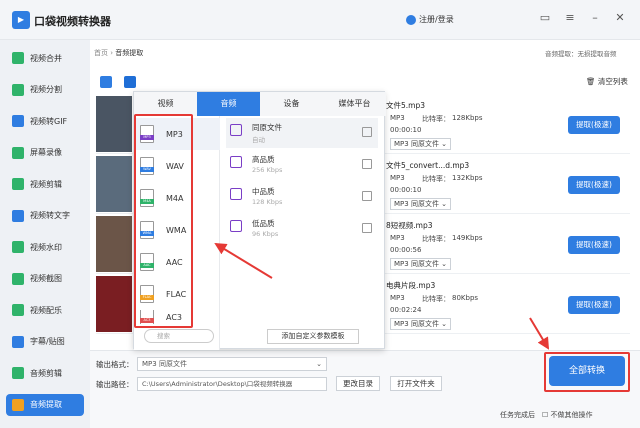  I want to click on sidebar-item-label: 视频截图, so click(46, 278).